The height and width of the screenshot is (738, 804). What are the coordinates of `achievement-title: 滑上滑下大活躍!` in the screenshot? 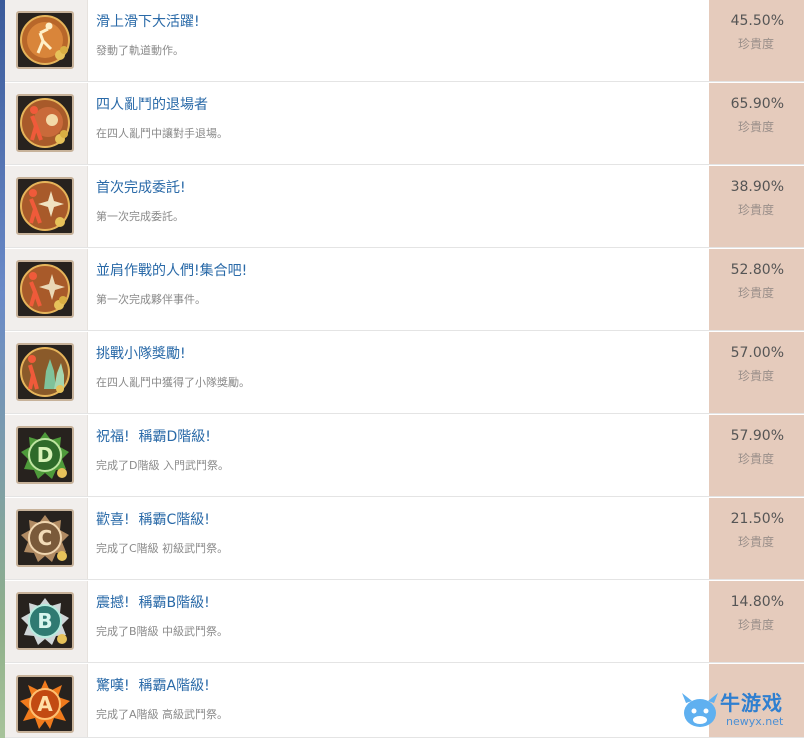 It's located at (148, 22).